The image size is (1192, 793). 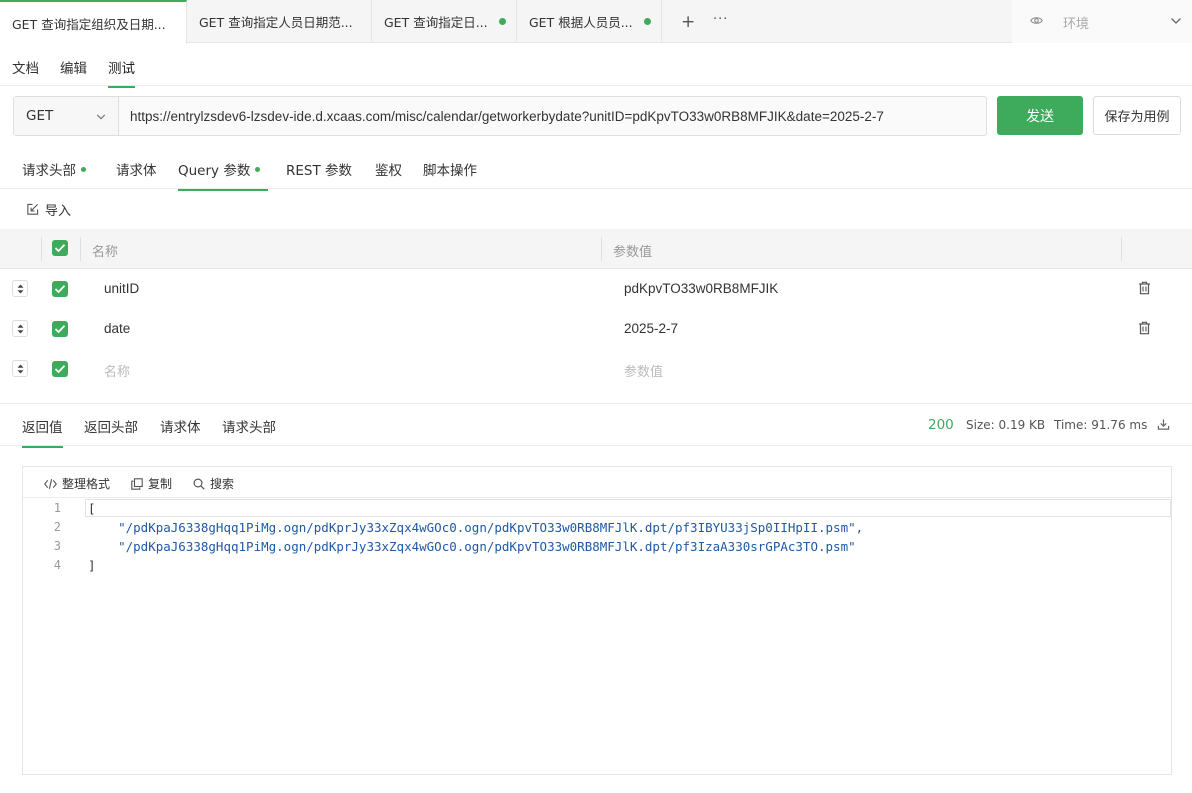 I want to click on url-input, so click(x=553, y=116).